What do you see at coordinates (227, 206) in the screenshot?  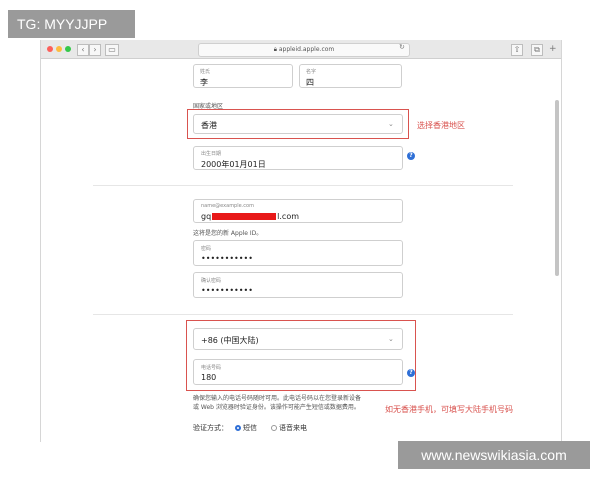 I see `email-label: name@example.com` at bounding box center [227, 206].